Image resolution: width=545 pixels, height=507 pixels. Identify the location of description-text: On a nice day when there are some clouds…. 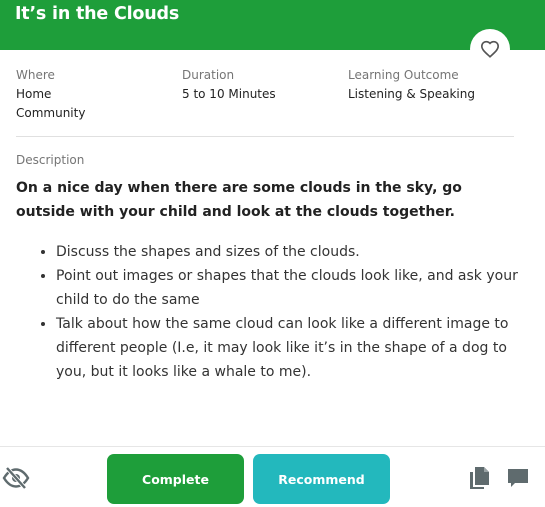
(239, 200).